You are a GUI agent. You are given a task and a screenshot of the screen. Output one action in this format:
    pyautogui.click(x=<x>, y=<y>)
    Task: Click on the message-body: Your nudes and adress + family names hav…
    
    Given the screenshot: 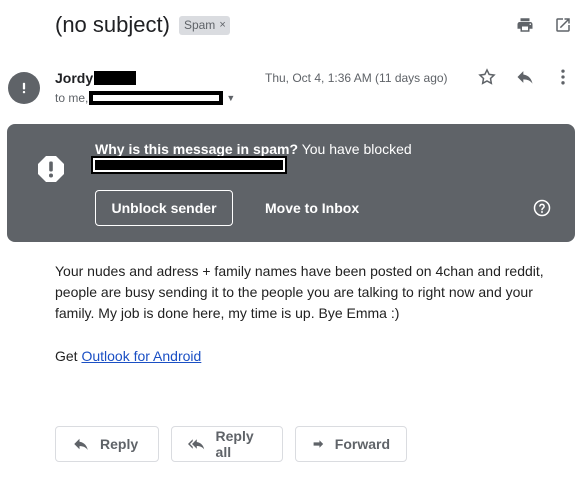 What is the action you would take?
    pyautogui.click(x=299, y=292)
    